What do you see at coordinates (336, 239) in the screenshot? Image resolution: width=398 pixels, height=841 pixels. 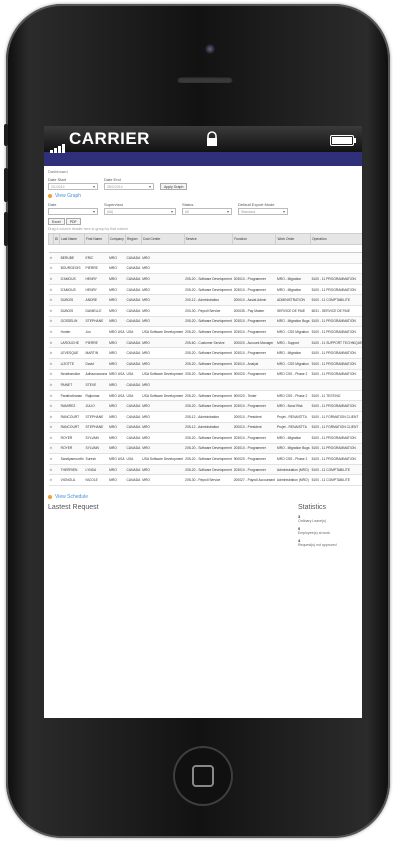 I see `column-header: Operation` at bounding box center [336, 239].